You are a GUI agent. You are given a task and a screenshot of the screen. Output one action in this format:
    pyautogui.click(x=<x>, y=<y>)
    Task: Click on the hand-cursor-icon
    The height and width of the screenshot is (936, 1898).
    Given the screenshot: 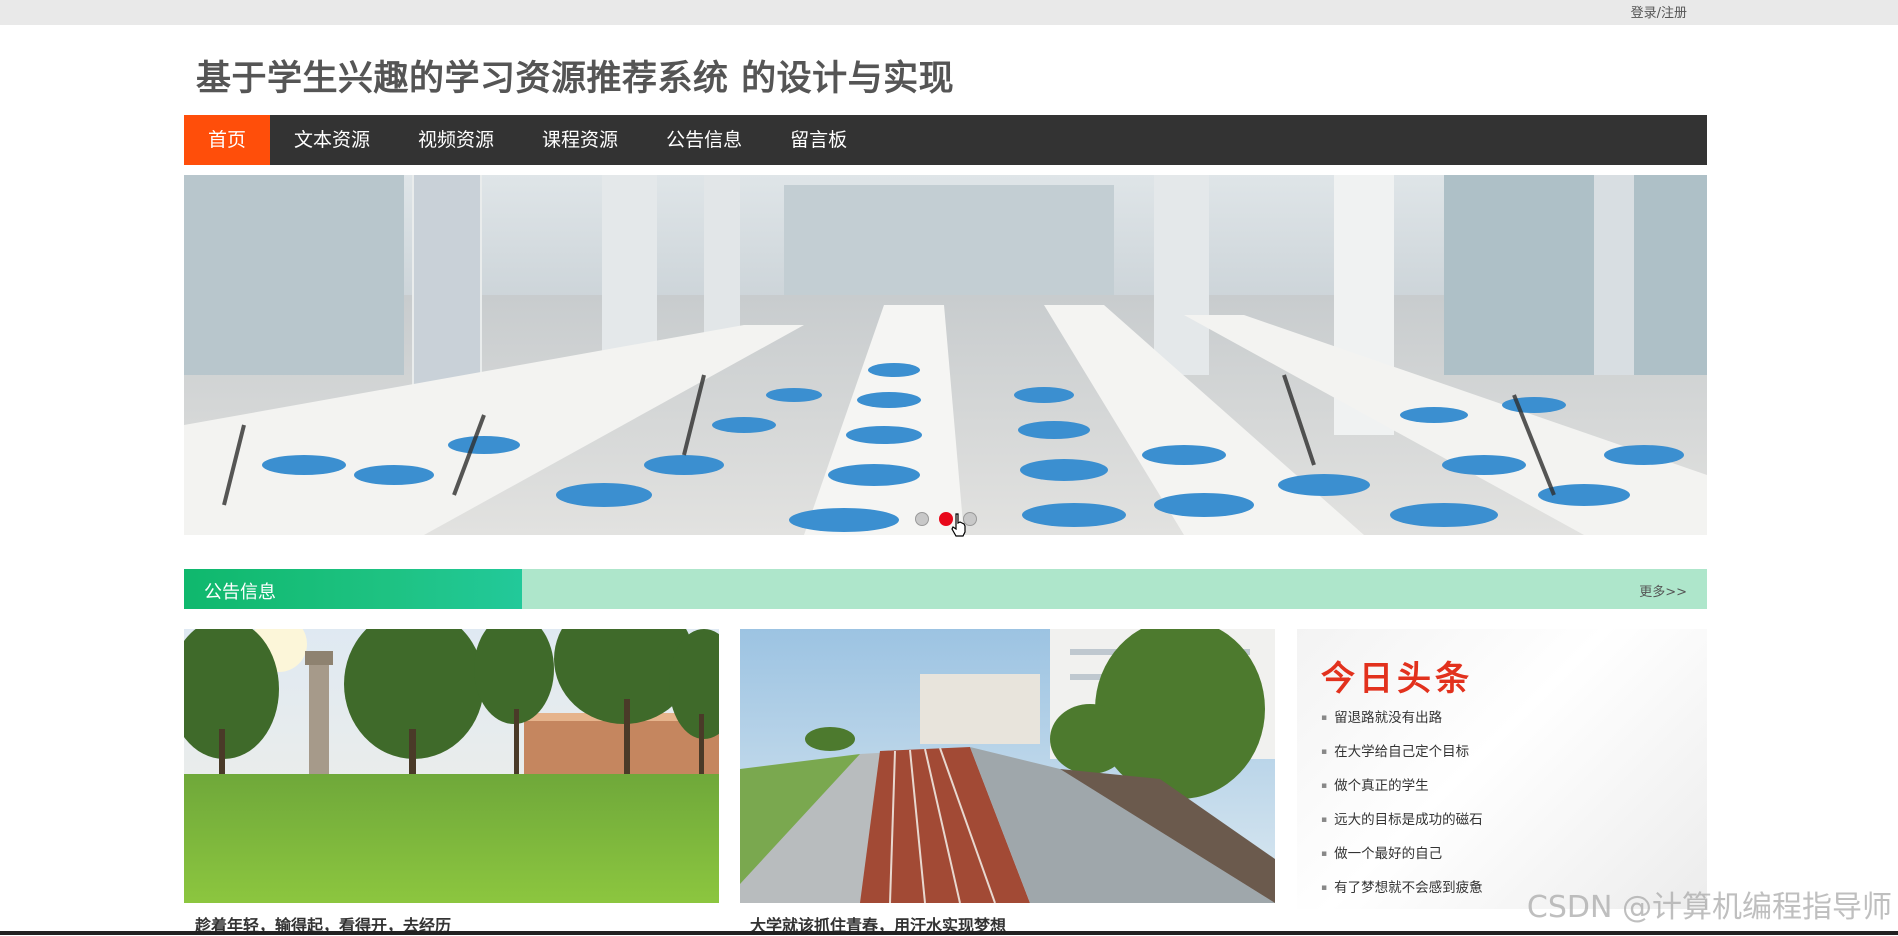 What is the action you would take?
    pyautogui.click(x=958, y=525)
    